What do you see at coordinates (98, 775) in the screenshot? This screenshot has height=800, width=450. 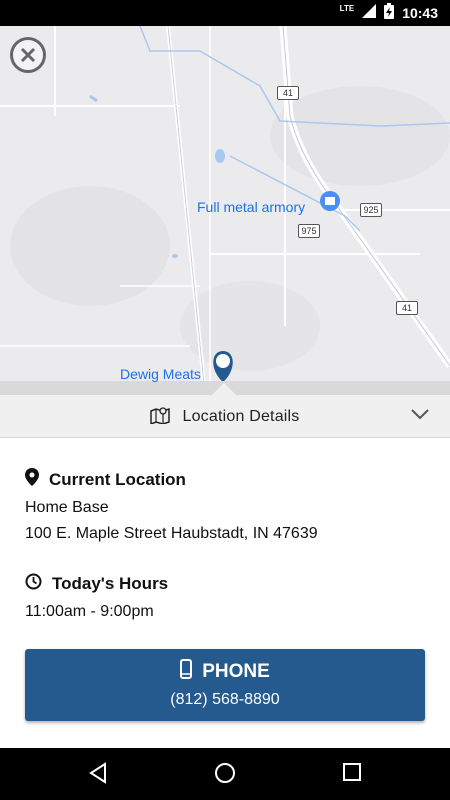 I see `back-icon` at bounding box center [98, 775].